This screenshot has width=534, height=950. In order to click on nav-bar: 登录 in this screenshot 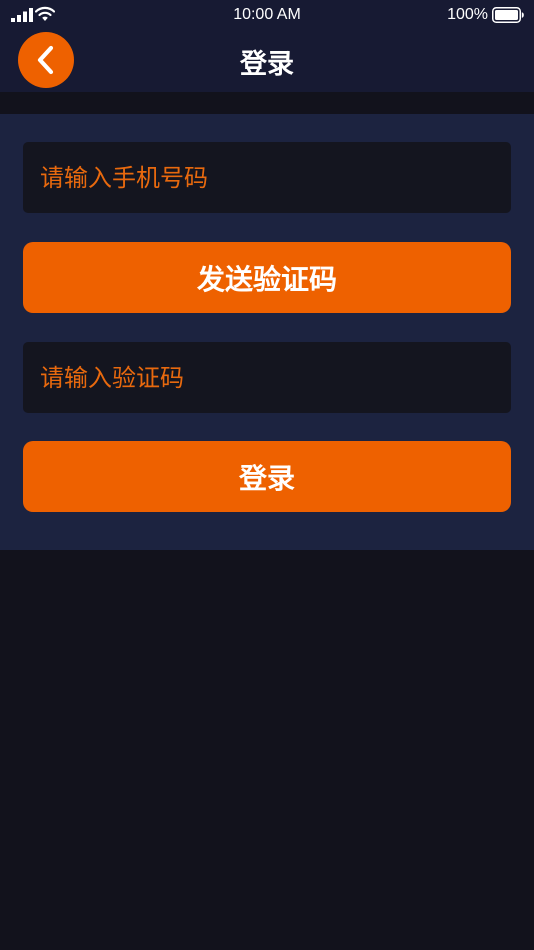, I will do `click(267, 61)`.